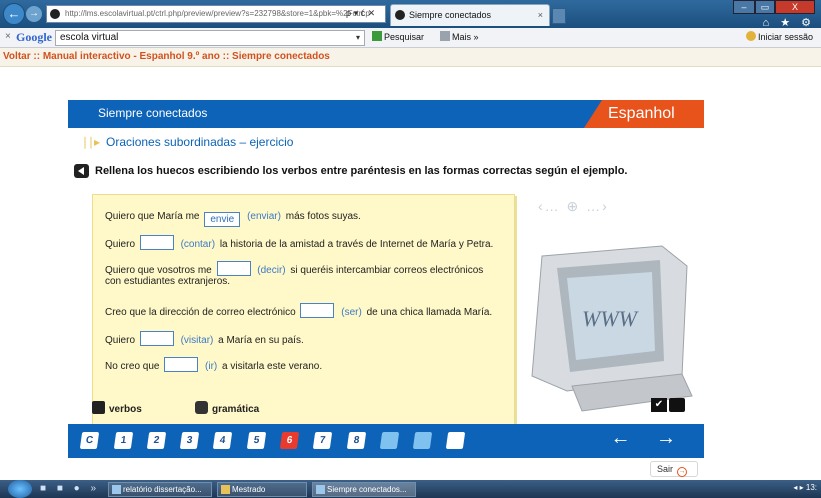 The width and height of the screenshot is (821, 498). Describe the element at coordinates (70, 488) in the screenshot. I see `quick-launch: ■ ■ ● »` at that location.